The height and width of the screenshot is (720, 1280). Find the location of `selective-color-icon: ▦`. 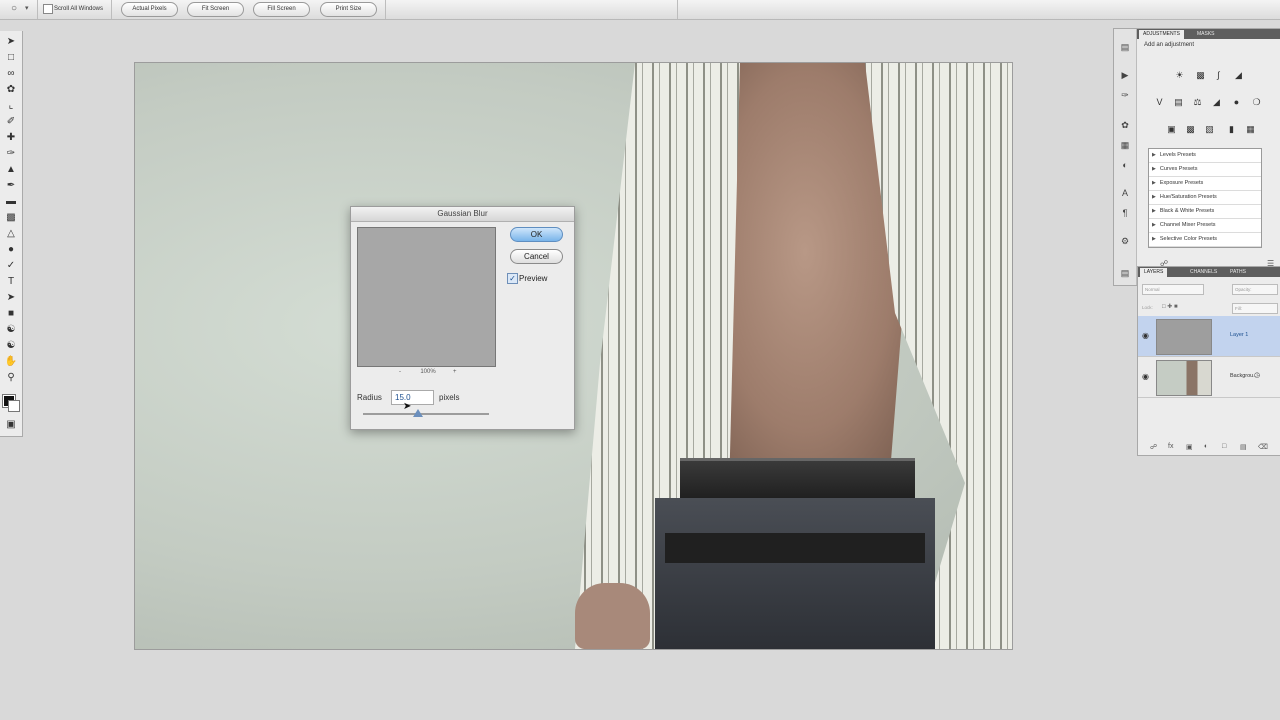

selective-color-icon: ▦ is located at coordinates (1250, 129).